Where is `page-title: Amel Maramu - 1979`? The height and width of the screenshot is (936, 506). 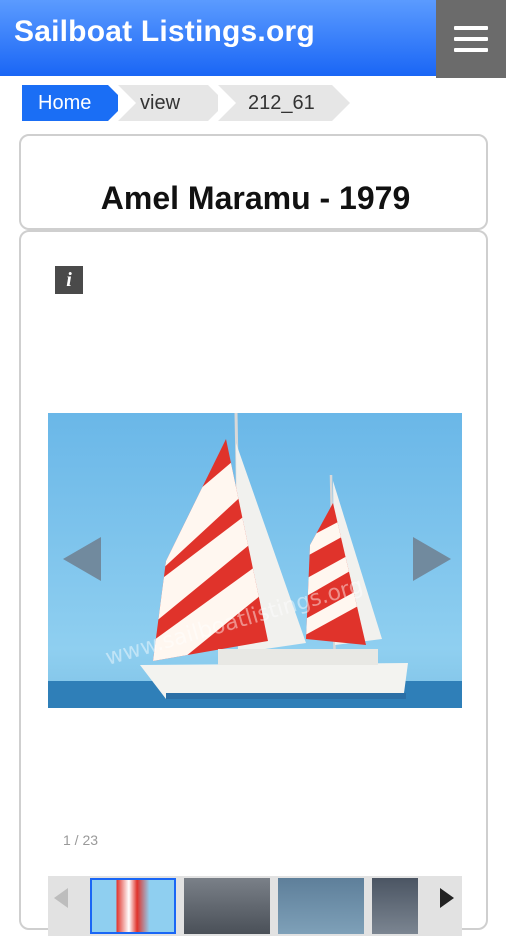
page-title: Amel Maramu - 1979 is located at coordinates (255, 198).